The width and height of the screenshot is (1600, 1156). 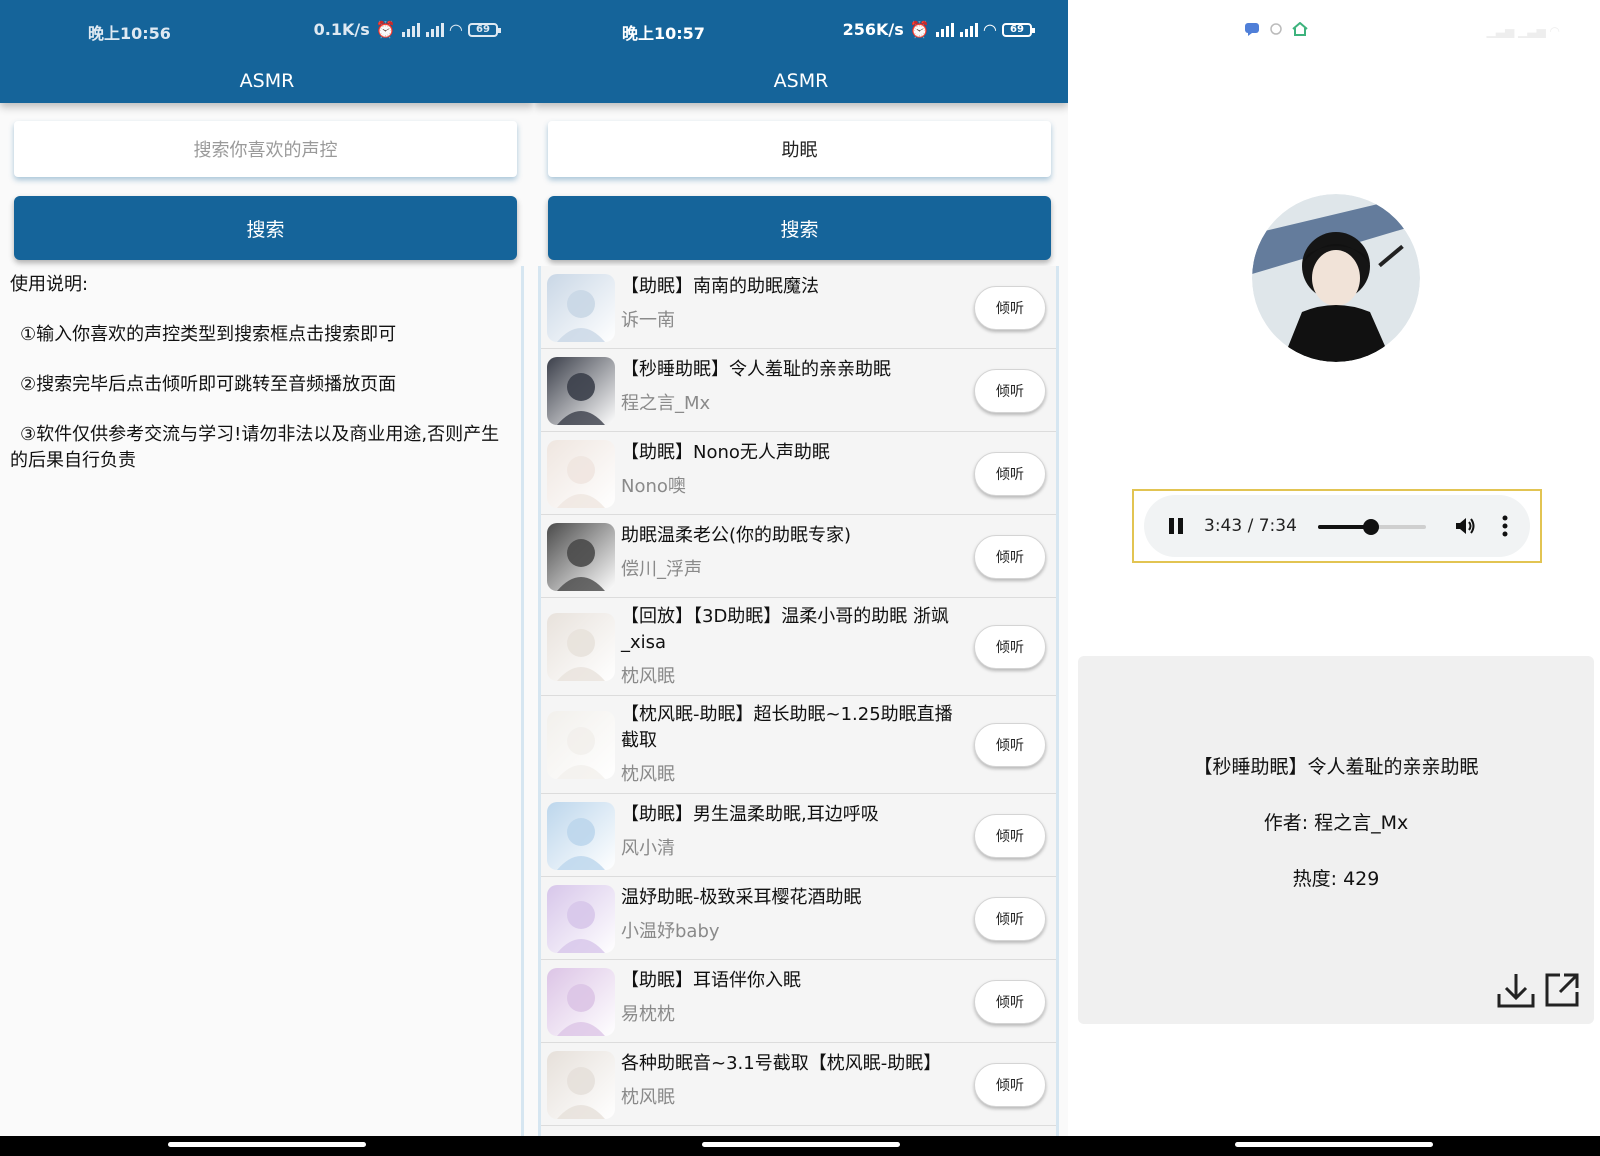 I want to click on volume-button, so click(x=1465, y=528).